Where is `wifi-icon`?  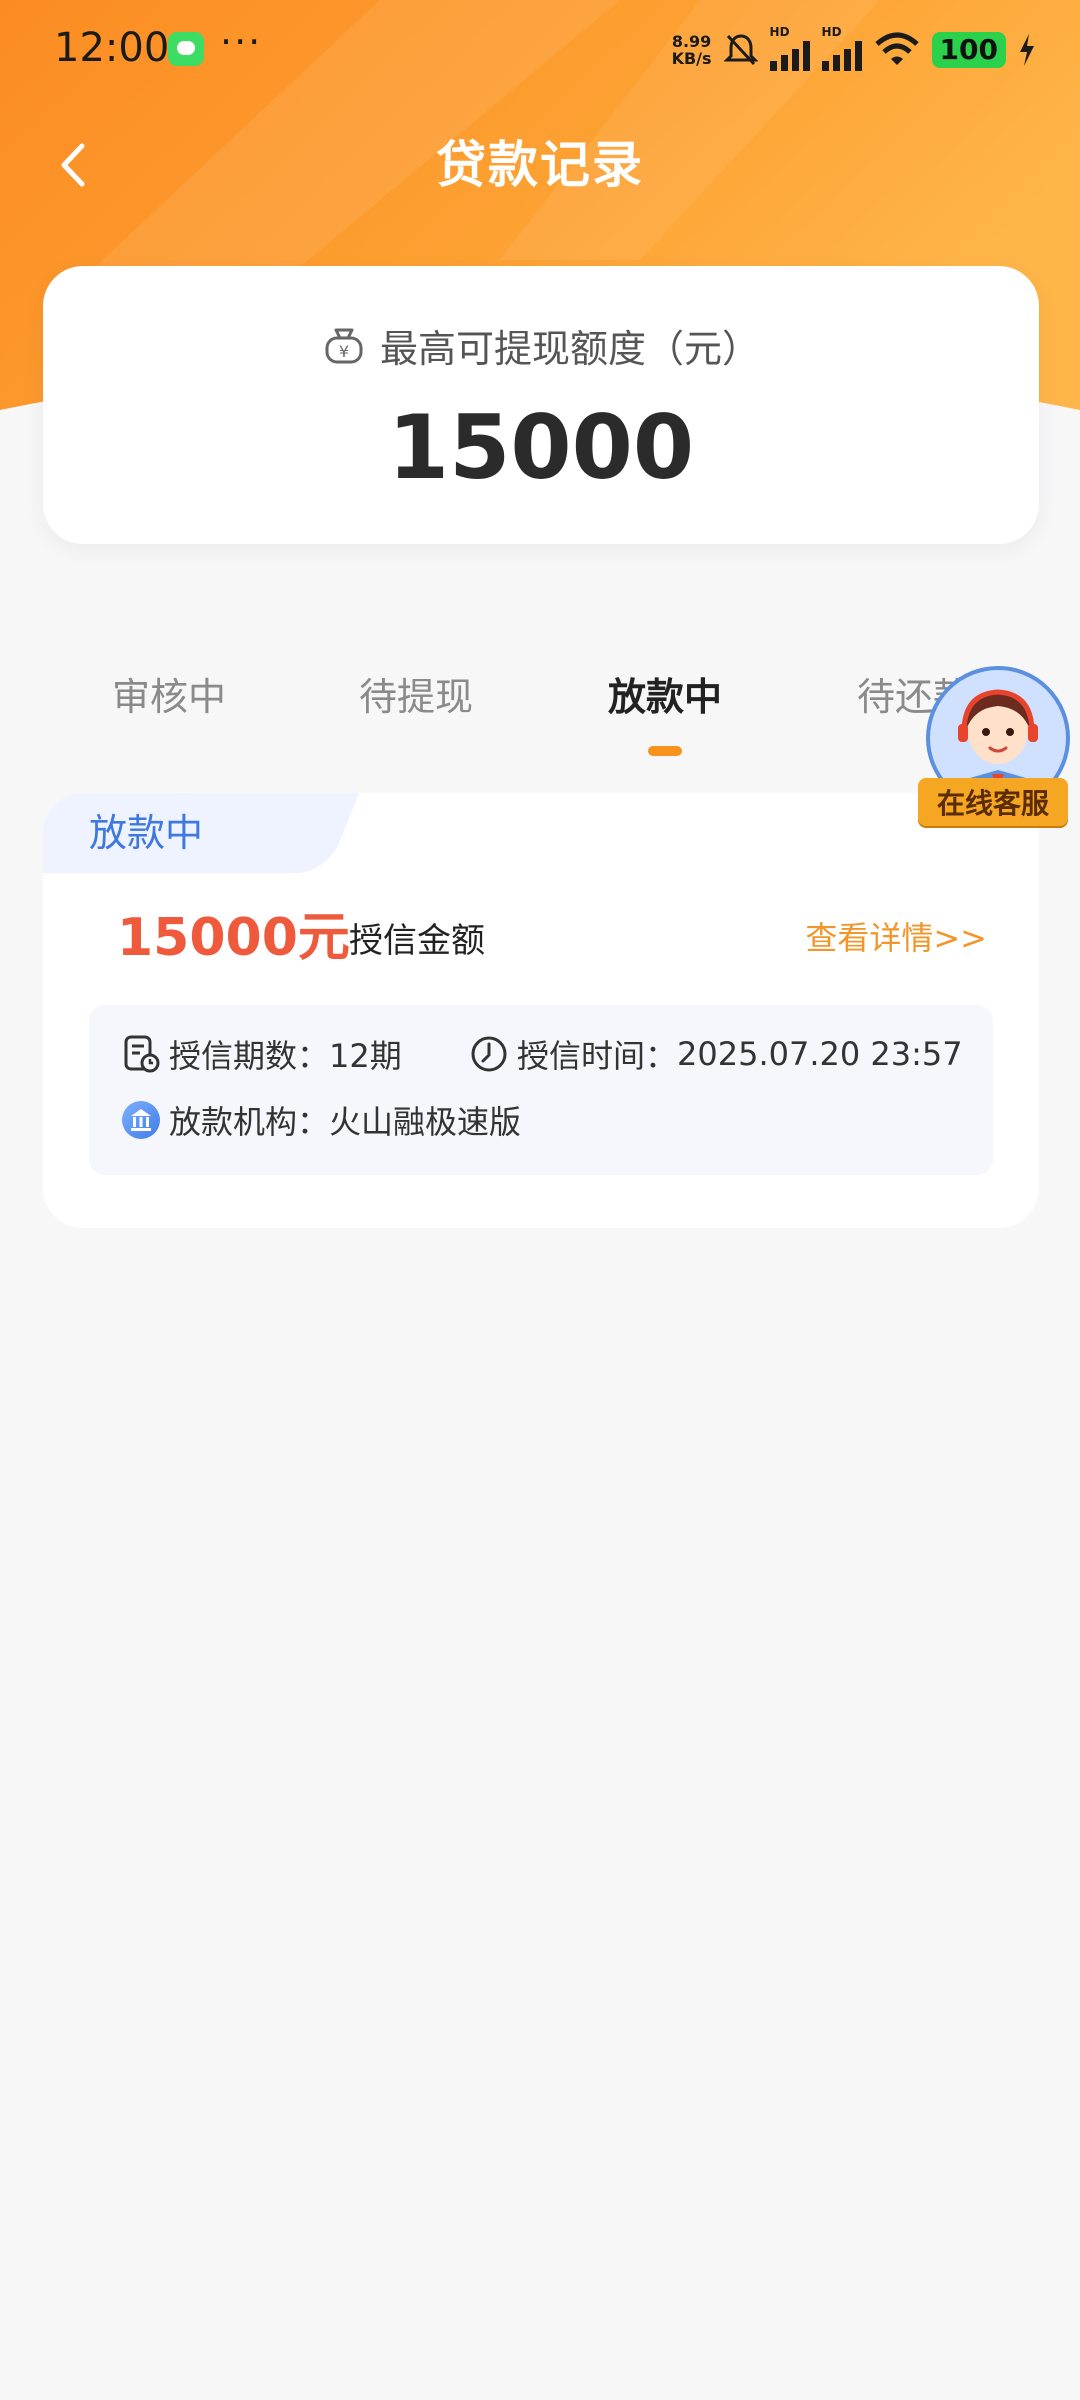
wifi-icon is located at coordinates (896, 48).